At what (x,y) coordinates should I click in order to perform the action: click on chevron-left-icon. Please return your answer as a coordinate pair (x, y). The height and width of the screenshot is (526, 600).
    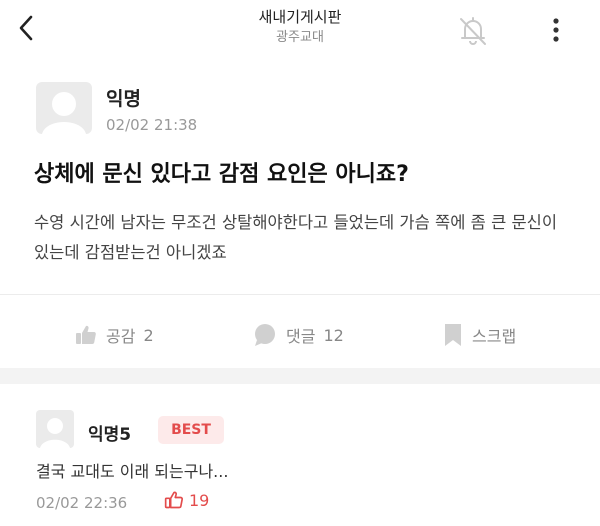
    Looking at the image, I should click on (26, 28).